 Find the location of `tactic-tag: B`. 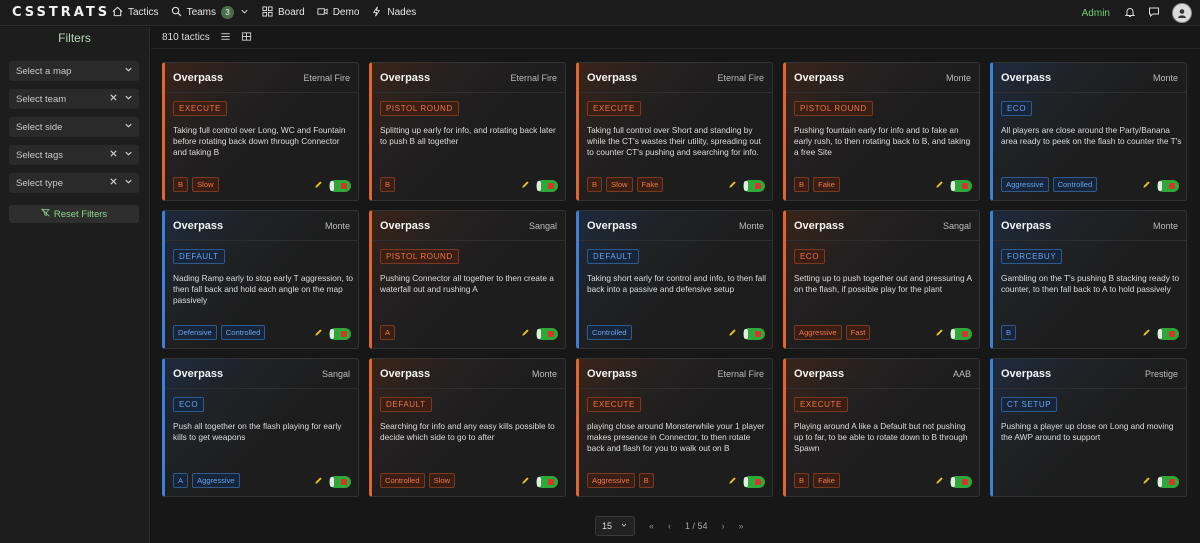

tactic-tag: B is located at coordinates (181, 184).